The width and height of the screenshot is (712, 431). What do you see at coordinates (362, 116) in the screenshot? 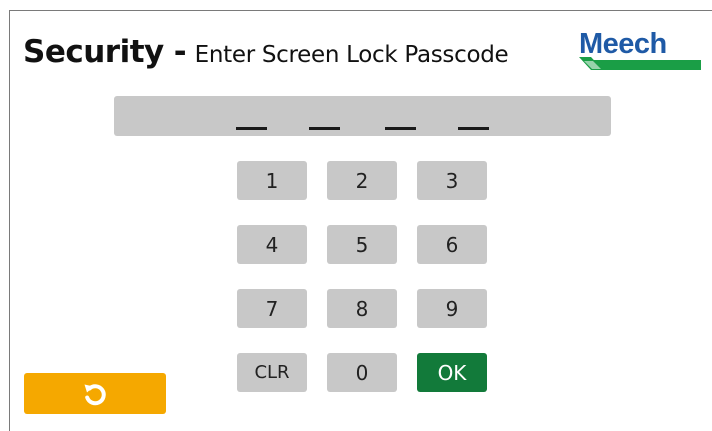
I see `passcode-display` at bounding box center [362, 116].